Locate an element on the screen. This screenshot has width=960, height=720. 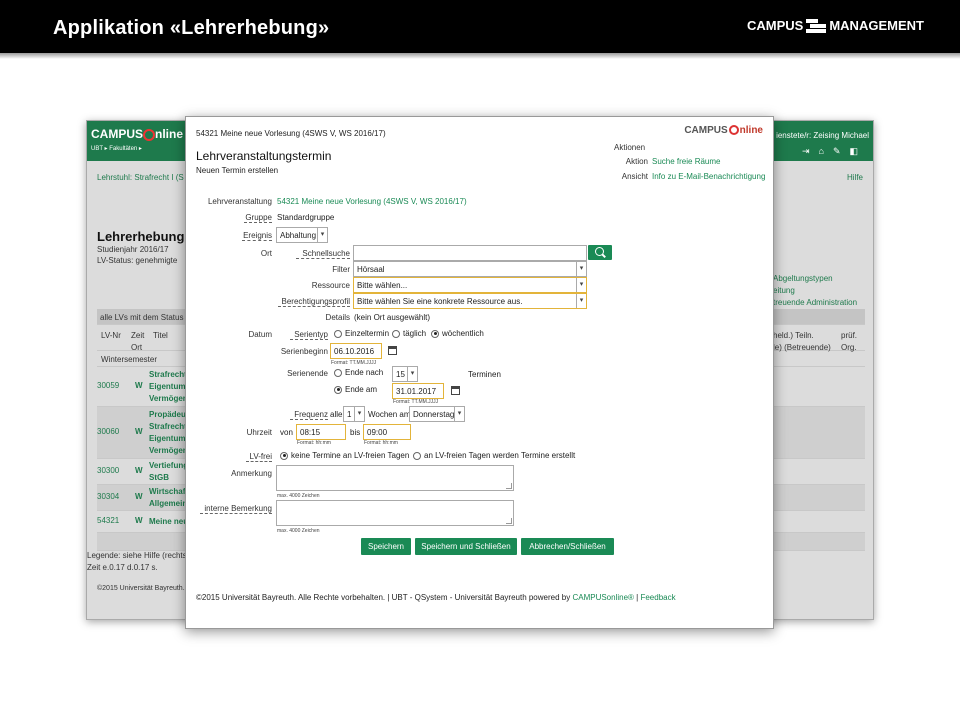
timing-text: Zeit e.0.17 d.0.17 s. is located at coordinates (122, 567).